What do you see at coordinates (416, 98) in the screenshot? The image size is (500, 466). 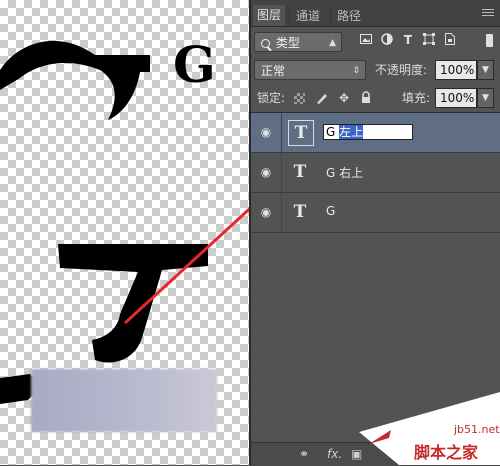 I see `fill-label: 填充:` at bounding box center [416, 98].